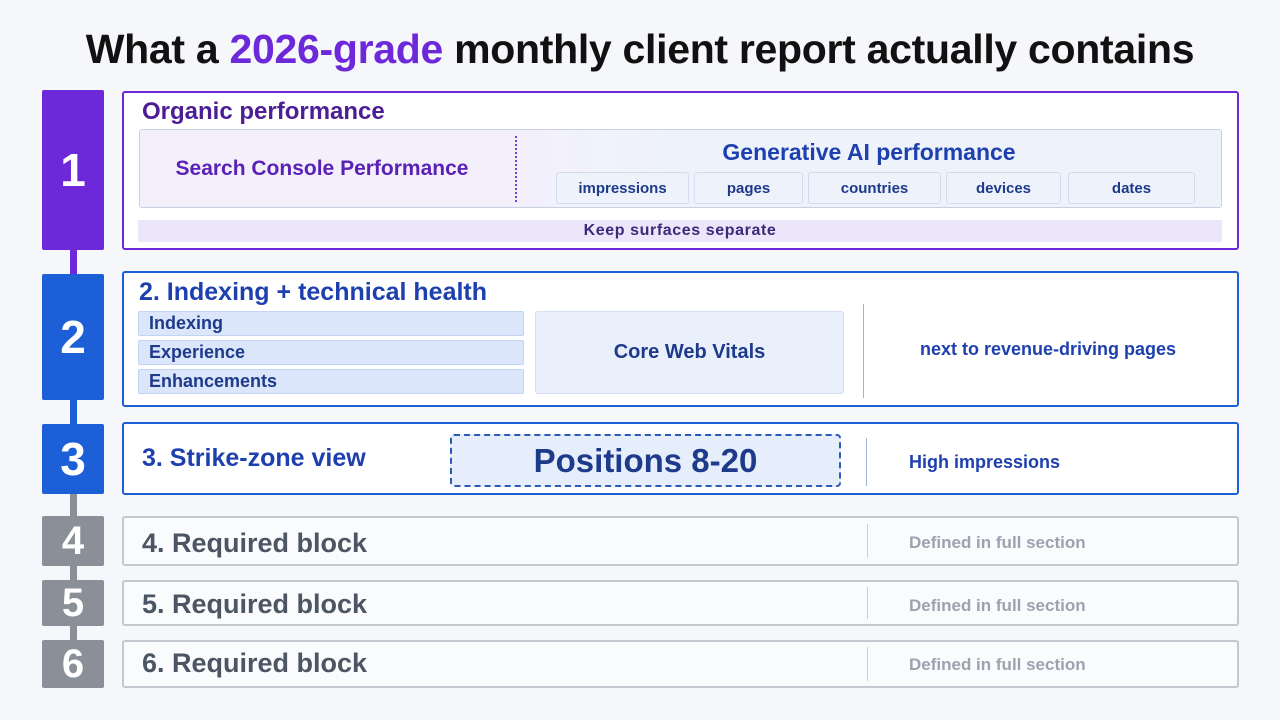 The image size is (1280, 720). Describe the element at coordinates (254, 458) in the screenshot. I see `step-3-heading: 3. Strike-zone view` at that location.